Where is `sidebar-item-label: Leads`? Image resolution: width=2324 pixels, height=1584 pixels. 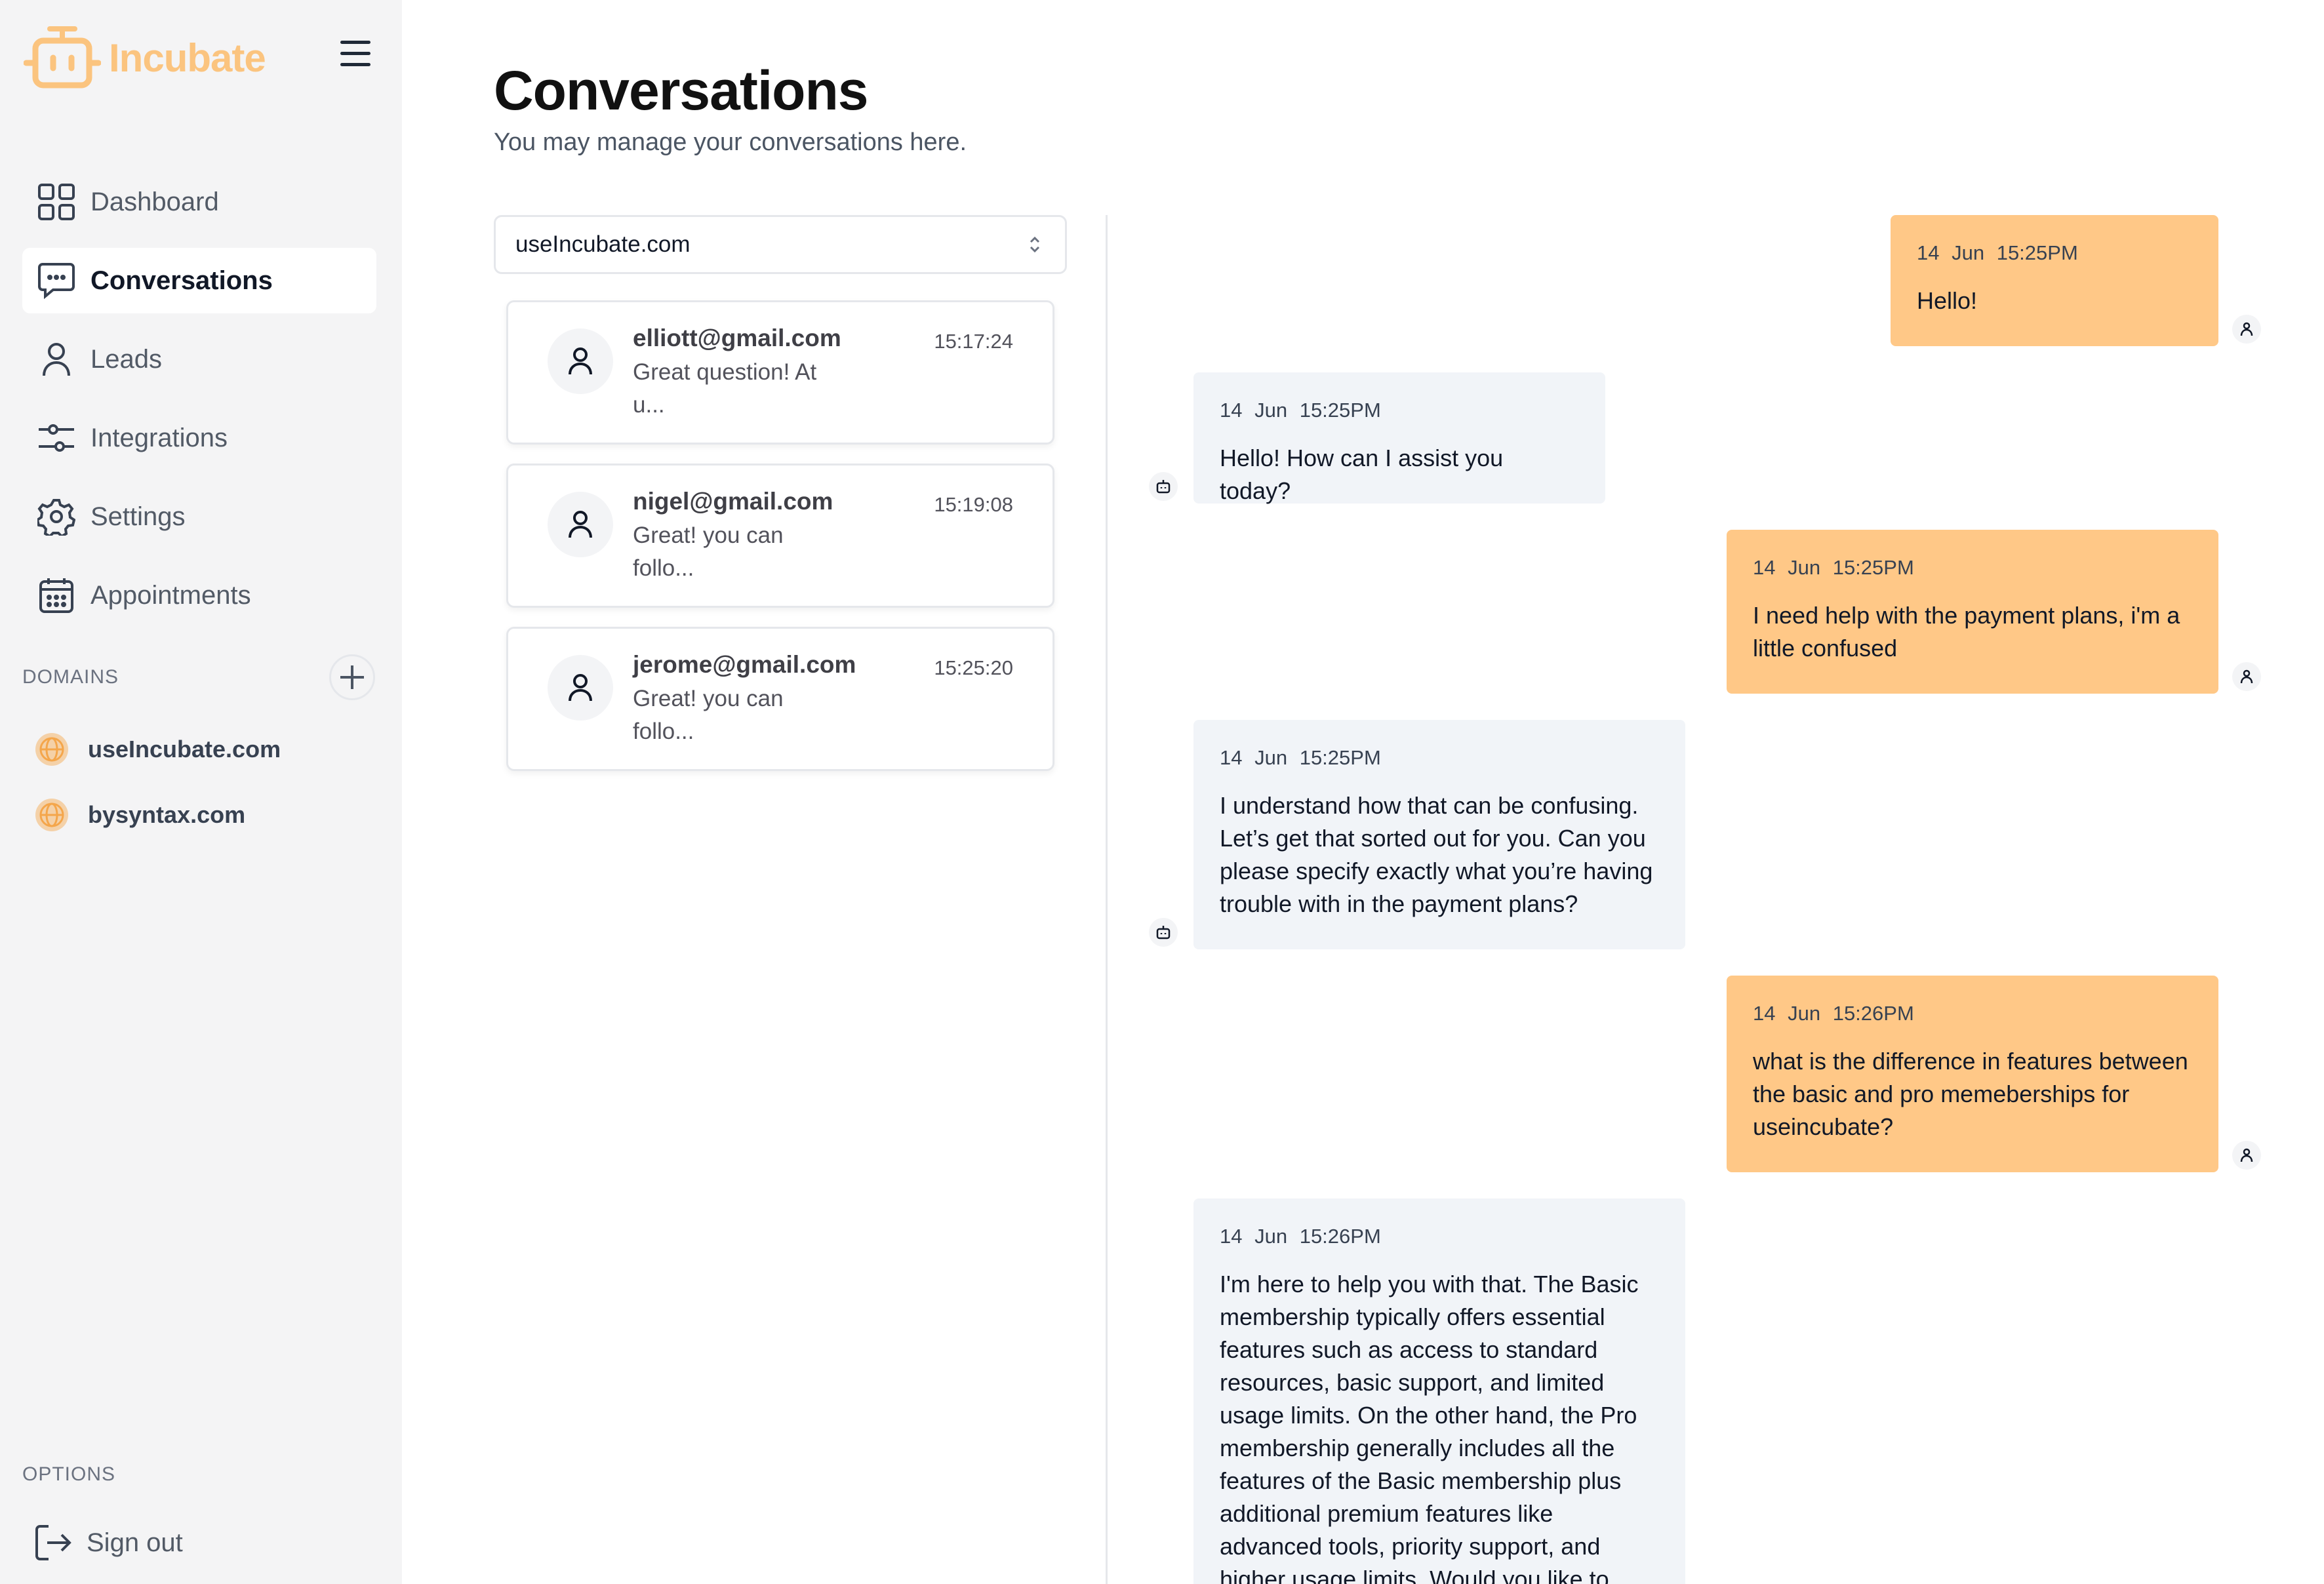 sidebar-item-label: Leads is located at coordinates (126, 359).